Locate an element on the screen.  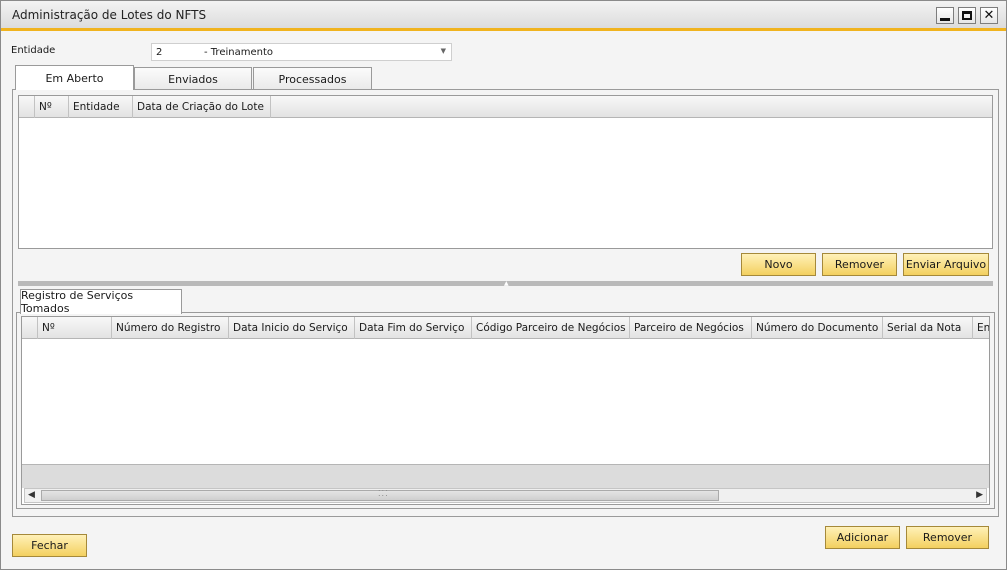
column-header: Data Fim do Serviço is located at coordinates (413, 328).